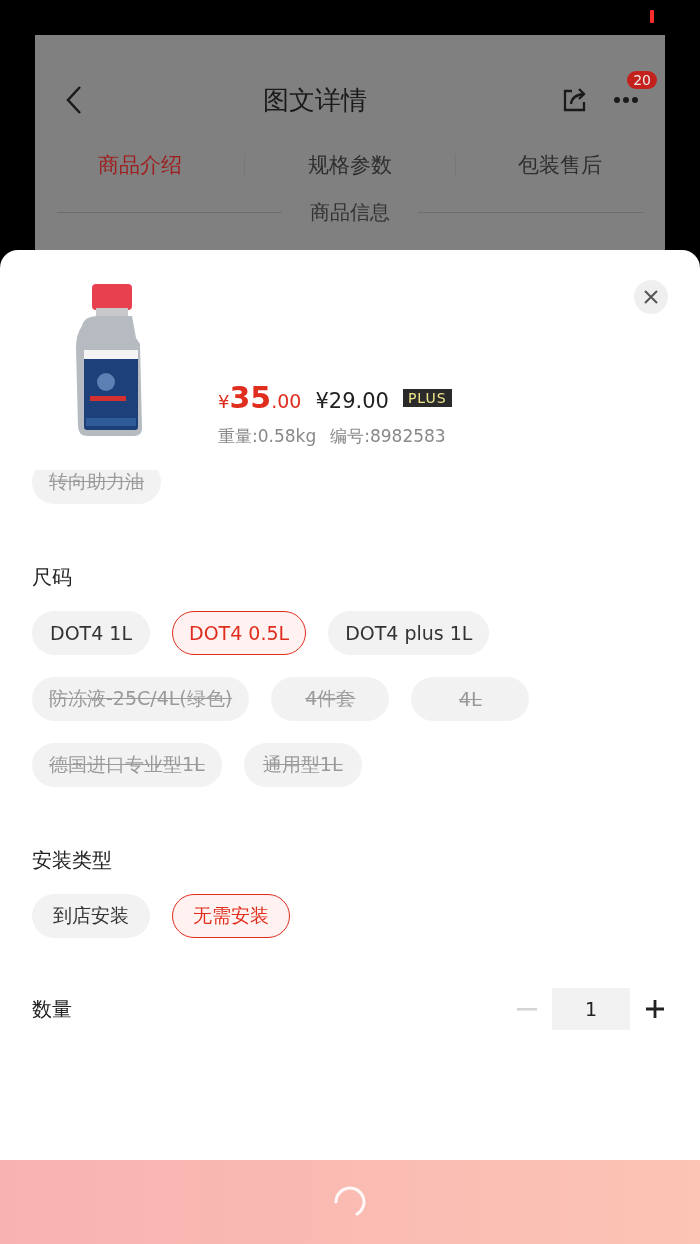  I want to click on loading-spinner-icon, so click(350, 1202).